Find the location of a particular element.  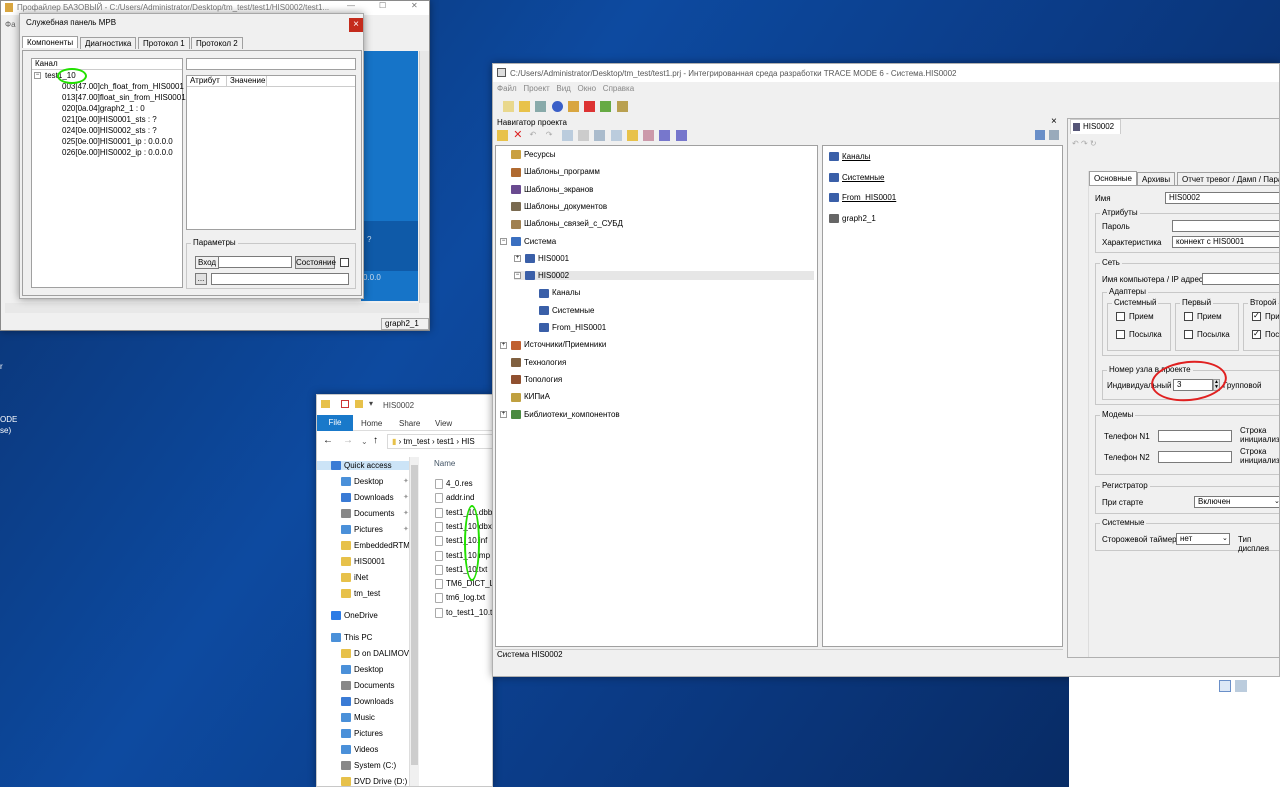

path-field is located at coordinates (280, 279).